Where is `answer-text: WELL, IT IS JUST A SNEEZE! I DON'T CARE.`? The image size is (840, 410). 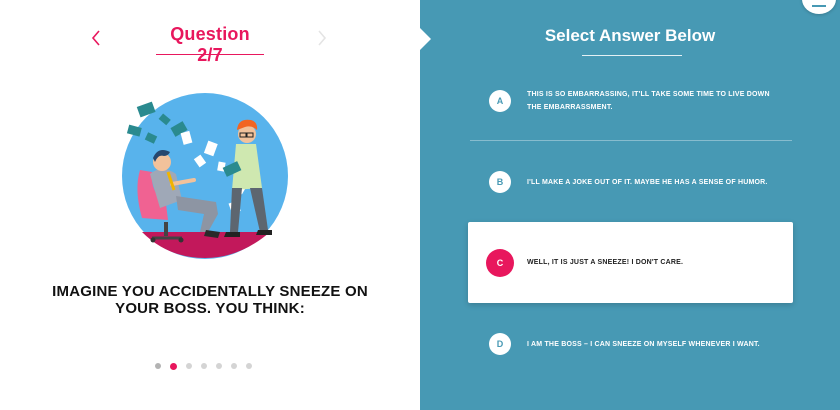 answer-text: WELL, IT IS JUST A SNEEZE! I DON'T CARE. is located at coordinates (605, 262).